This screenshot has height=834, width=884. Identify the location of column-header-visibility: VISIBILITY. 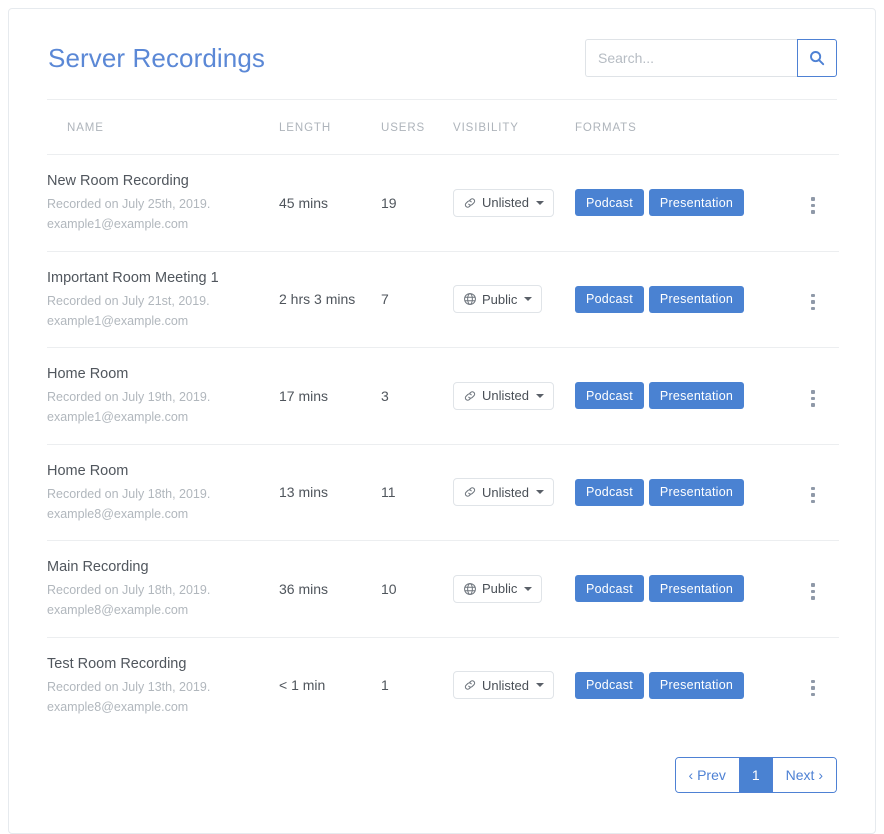
(486, 128).